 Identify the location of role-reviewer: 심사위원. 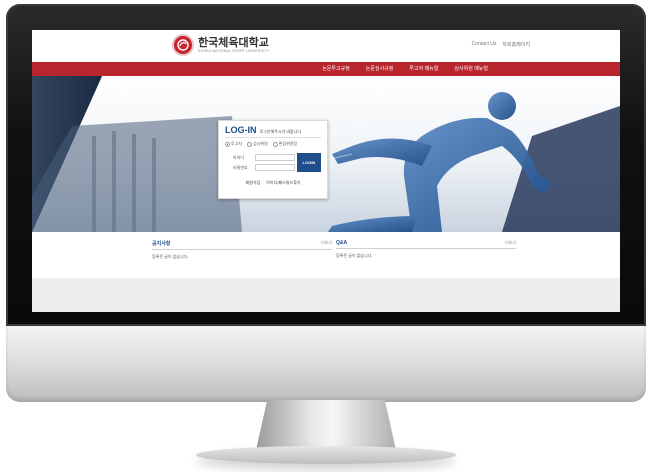
(257, 144).